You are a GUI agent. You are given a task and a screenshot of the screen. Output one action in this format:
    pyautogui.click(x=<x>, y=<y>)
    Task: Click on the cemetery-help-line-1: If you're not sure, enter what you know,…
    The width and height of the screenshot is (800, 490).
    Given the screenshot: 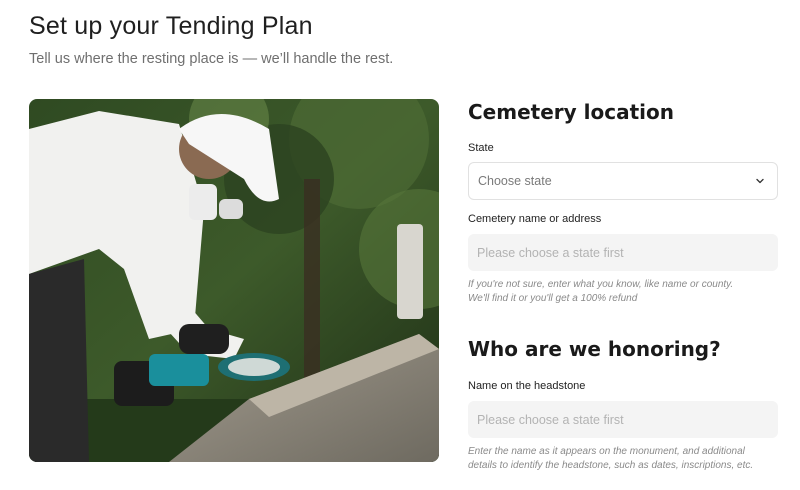 What is the action you would take?
    pyautogui.click(x=601, y=284)
    